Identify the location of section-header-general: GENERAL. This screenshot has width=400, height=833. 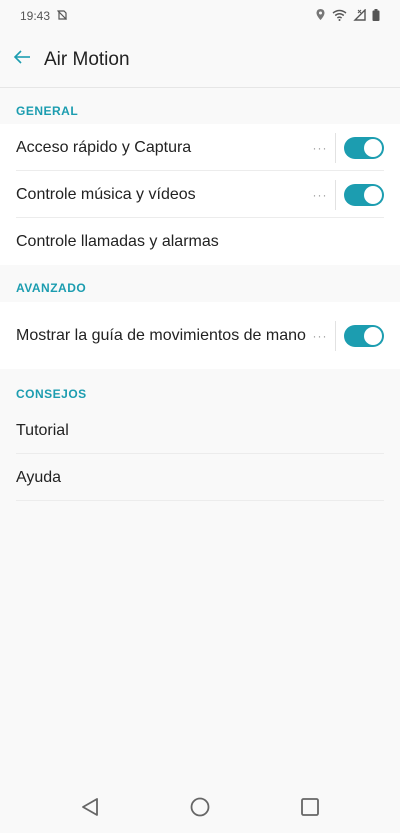
(47, 111).